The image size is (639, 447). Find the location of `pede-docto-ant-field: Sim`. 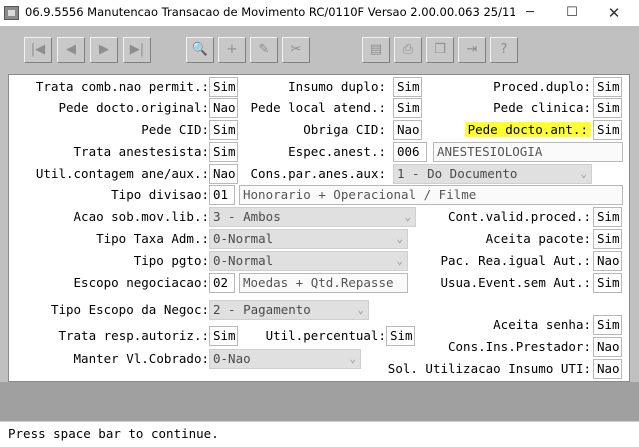

pede-docto-ant-field: Sim is located at coordinates (607, 130).